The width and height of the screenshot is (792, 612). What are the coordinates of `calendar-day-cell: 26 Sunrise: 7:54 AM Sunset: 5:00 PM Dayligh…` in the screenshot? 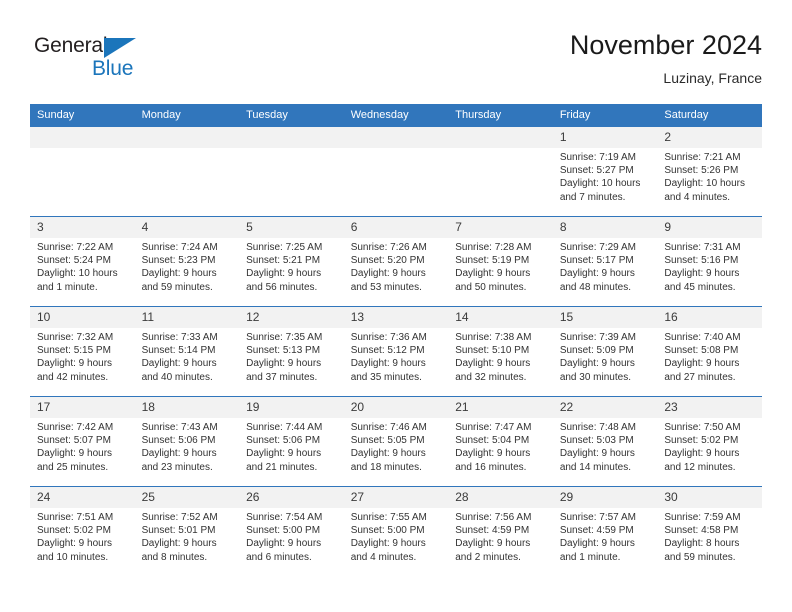 It's located at (291, 531).